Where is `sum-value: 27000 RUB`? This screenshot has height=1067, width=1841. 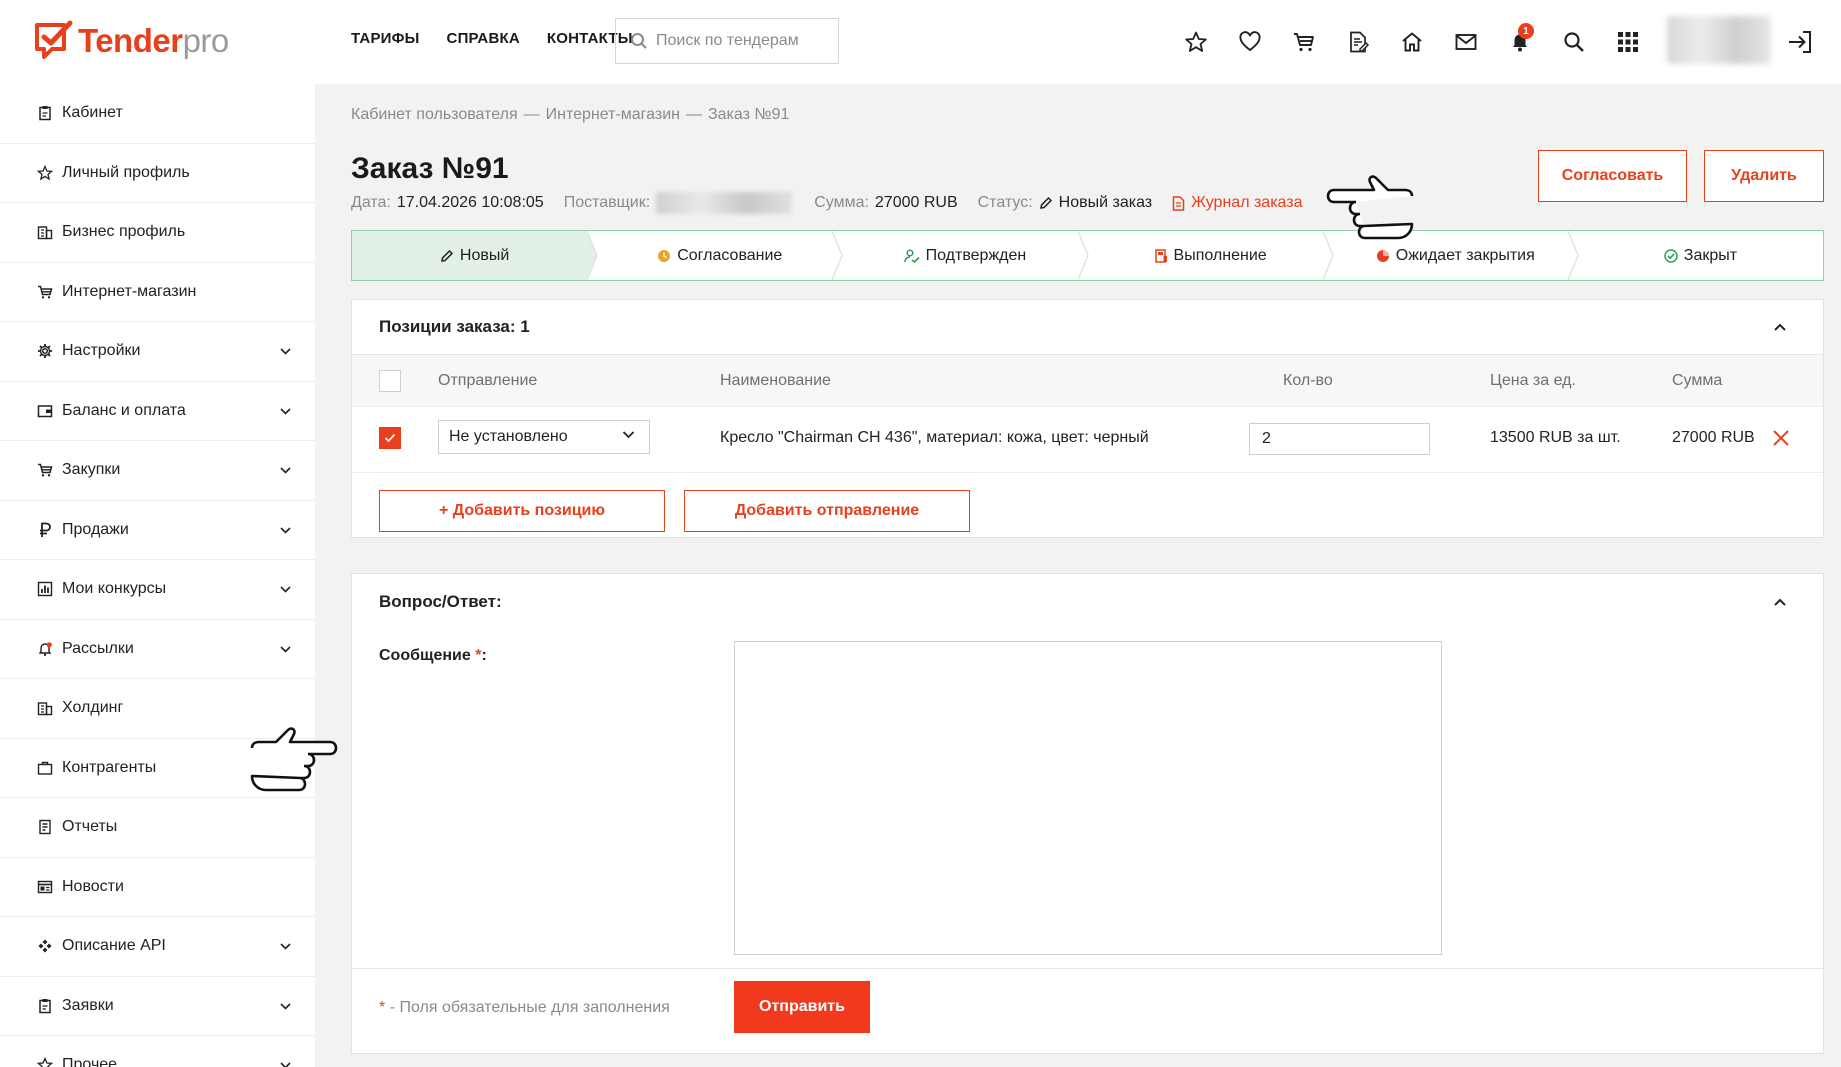 sum-value: 27000 RUB is located at coordinates (916, 202).